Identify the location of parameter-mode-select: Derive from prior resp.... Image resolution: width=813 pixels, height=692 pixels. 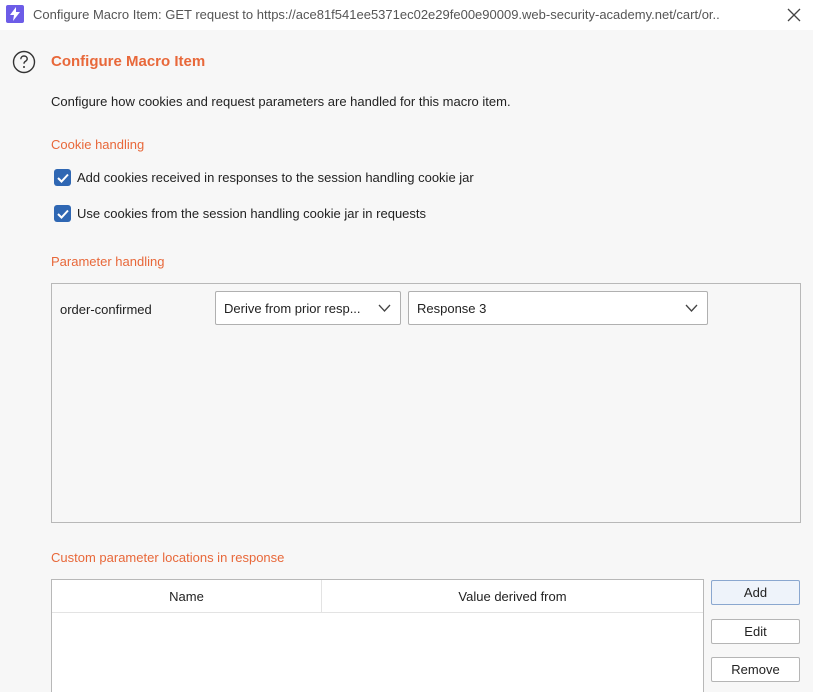
(308, 308).